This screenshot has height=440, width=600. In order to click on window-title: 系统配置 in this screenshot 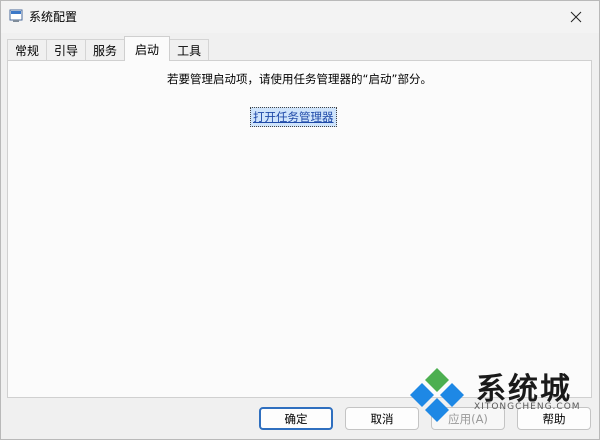, I will do `click(53, 17)`.